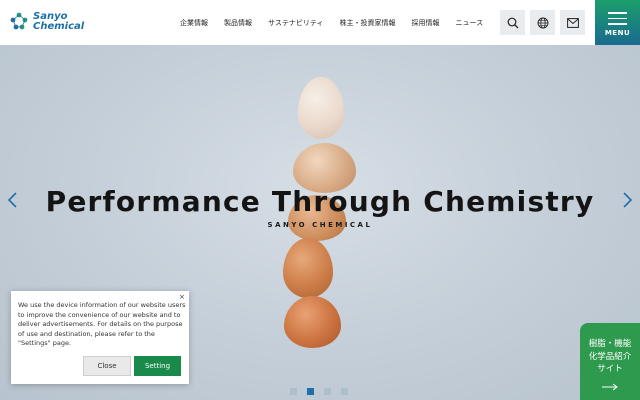 The width and height of the screenshot is (640, 400). I want to click on side-tab-line-3: サイト, so click(610, 369).